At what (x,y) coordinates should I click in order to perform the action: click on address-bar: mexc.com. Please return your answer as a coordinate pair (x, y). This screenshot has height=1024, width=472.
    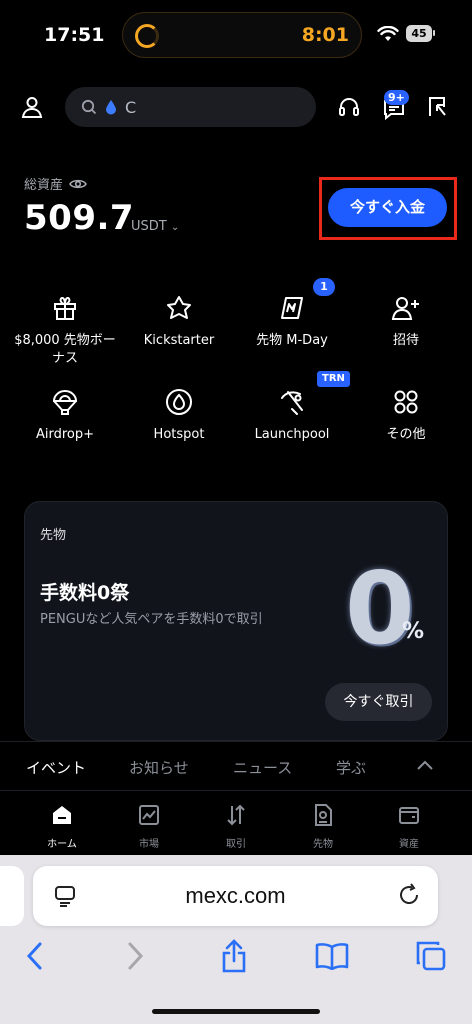
    Looking at the image, I should click on (235, 896).